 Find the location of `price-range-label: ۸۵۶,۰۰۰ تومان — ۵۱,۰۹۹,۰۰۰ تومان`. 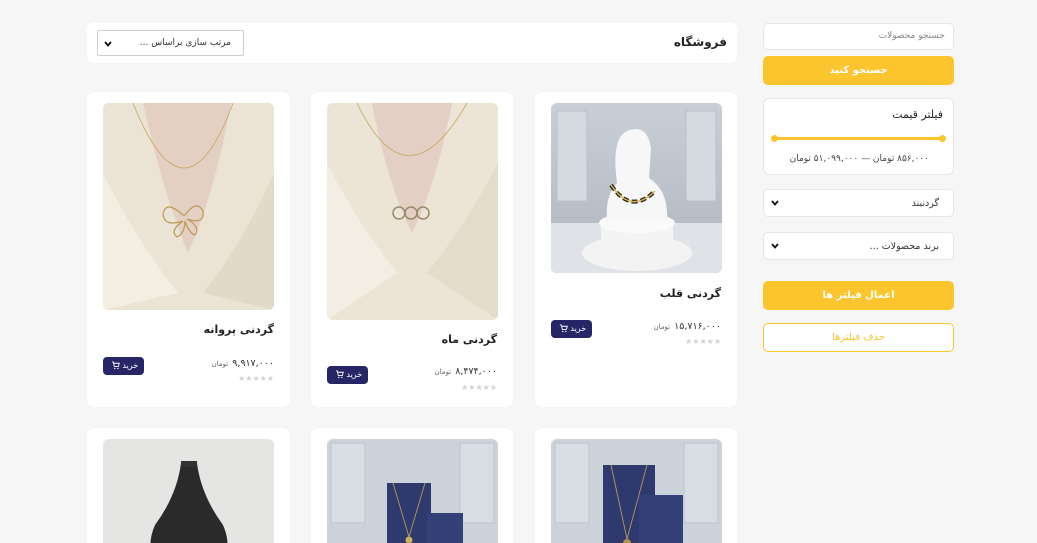

price-range-label: ۸۵۶,۰۰۰ تومان — ۵۱,۰۹۹,۰۰۰ تومان is located at coordinates (859, 159).